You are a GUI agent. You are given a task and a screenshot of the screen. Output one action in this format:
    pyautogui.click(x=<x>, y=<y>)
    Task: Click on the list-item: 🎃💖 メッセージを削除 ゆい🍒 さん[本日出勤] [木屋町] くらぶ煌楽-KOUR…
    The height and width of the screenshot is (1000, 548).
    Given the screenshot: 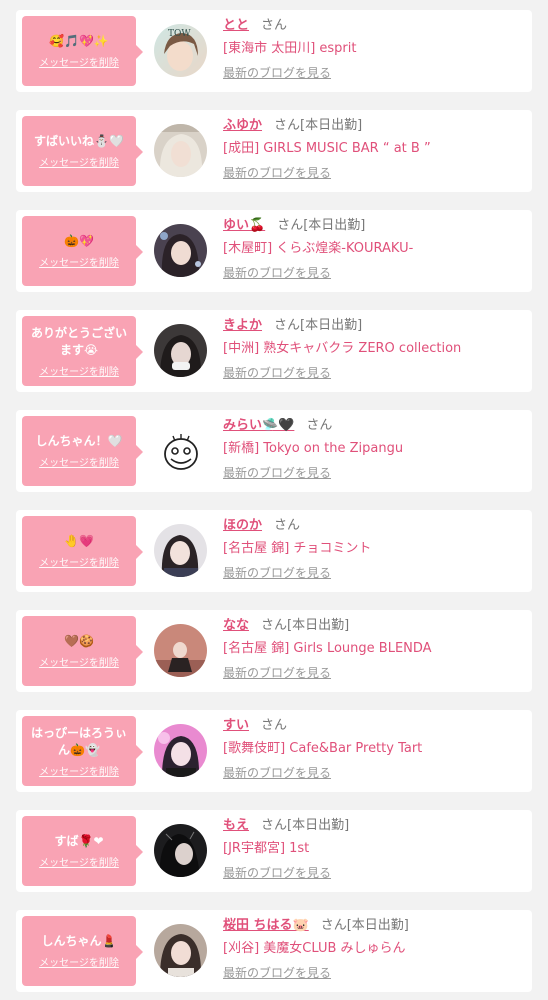 What is the action you would take?
    pyautogui.click(x=274, y=251)
    